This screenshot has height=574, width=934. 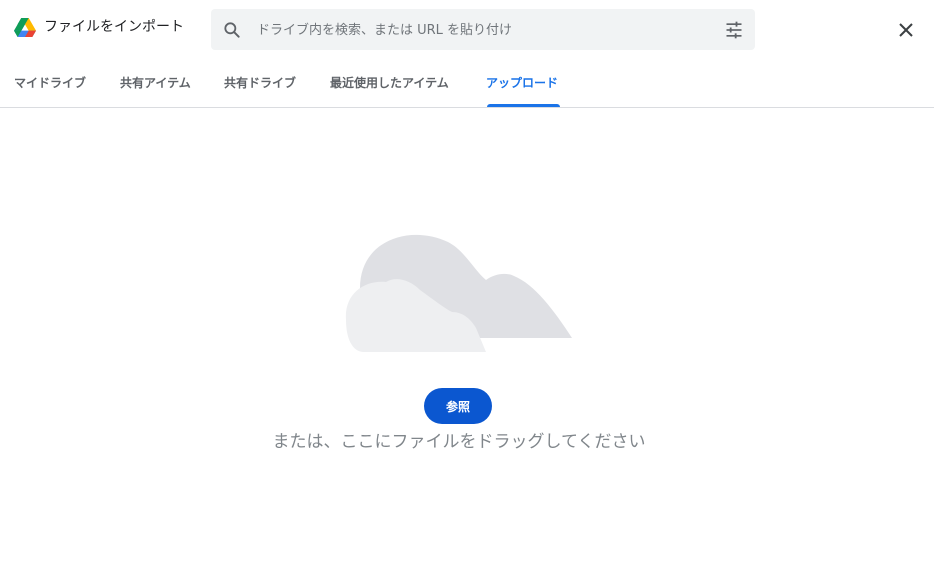 I want to click on close-button, so click(x=906, y=30).